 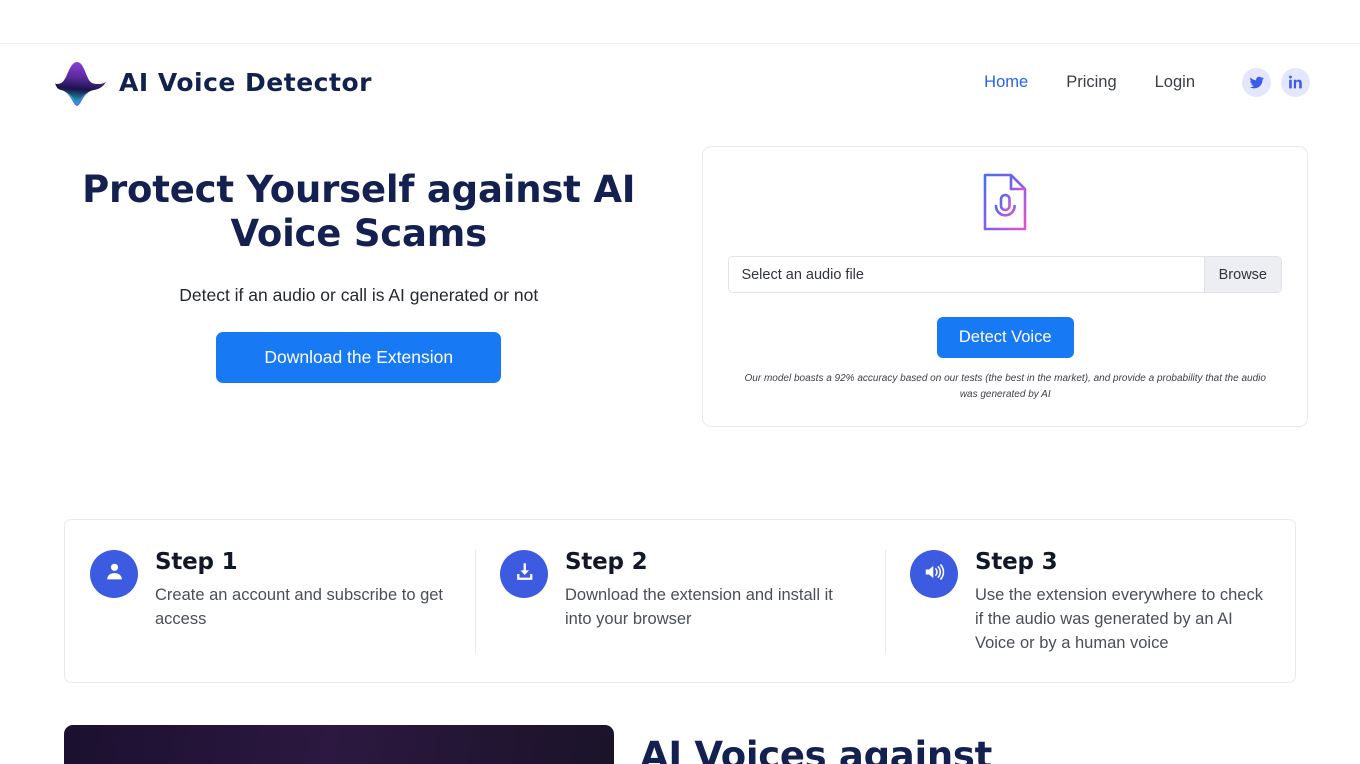 What do you see at coordinates (196, 562) in the screenshot?
I see `step-title: Step 1` at bounding box center [196, 562].